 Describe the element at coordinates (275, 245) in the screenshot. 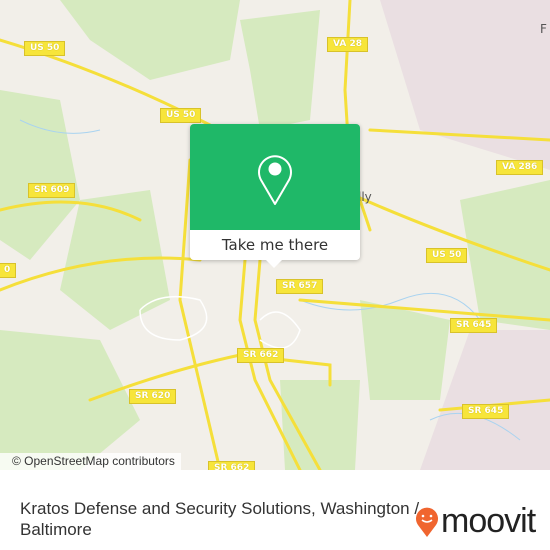

I see `take-me-there-button: Take me there` at that location.